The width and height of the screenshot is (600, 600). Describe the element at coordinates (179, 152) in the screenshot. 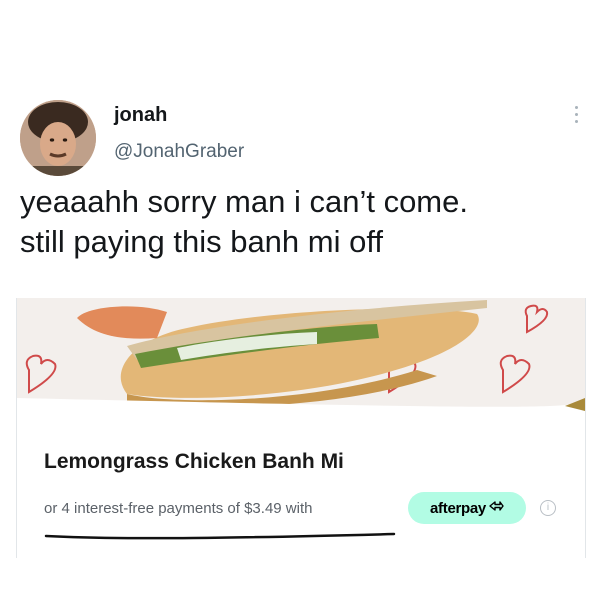

I see `user-handle: @JonahGraber` at that location.